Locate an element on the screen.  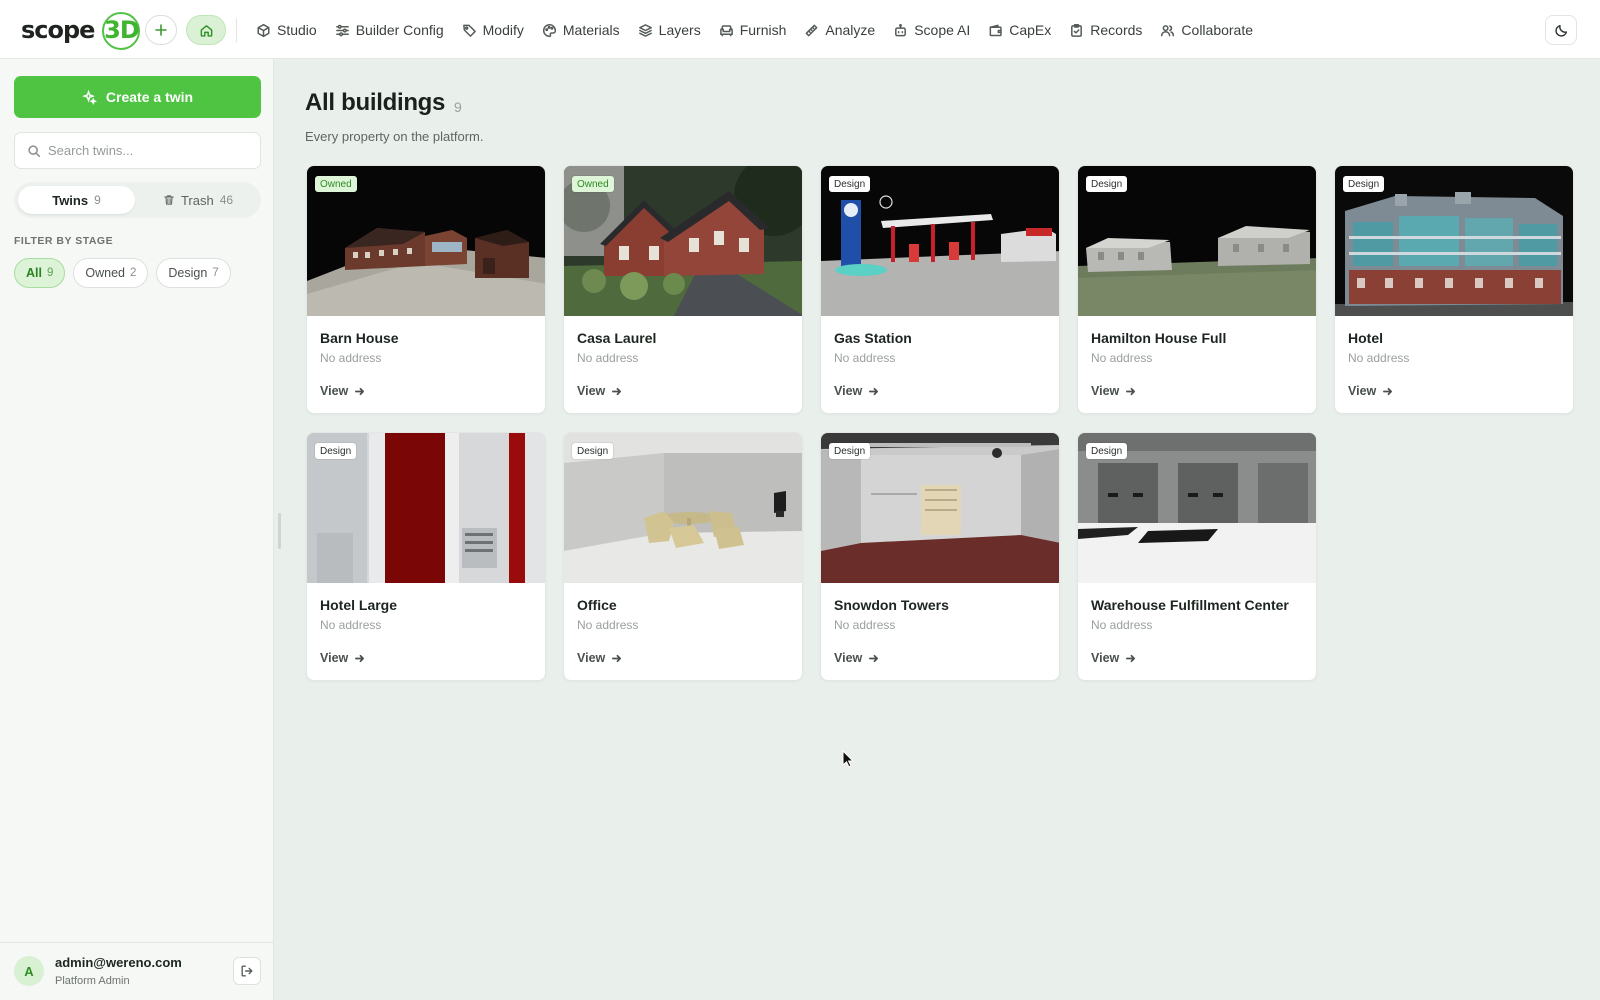
nav-label: Studio is located at coordinates (297, 30).